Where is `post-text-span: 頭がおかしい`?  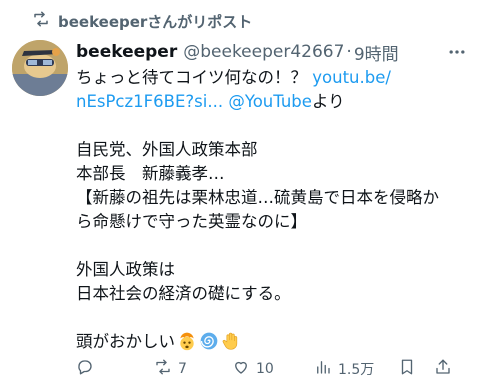 post-text-span: 頭がおかしい is located at coordinates (125, 341).